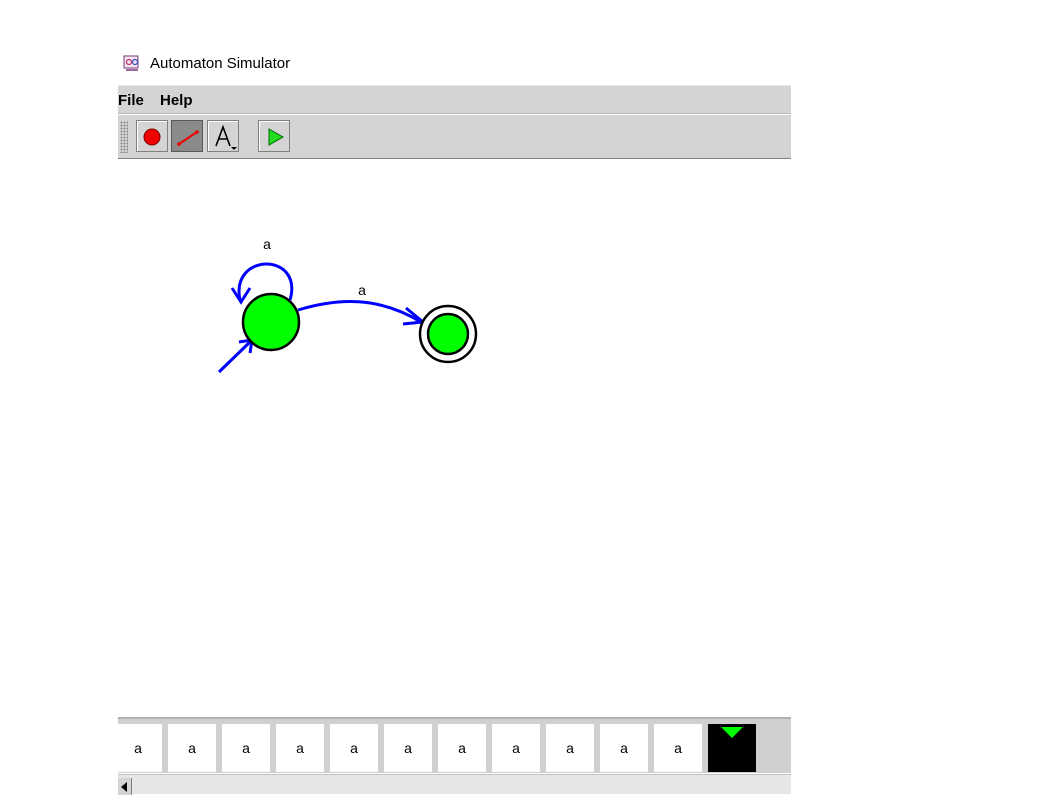  What do you see at coordinates (454, 99) in the screenshot?
I see `menu-bar: File Help` at bounding box center [454, 99].